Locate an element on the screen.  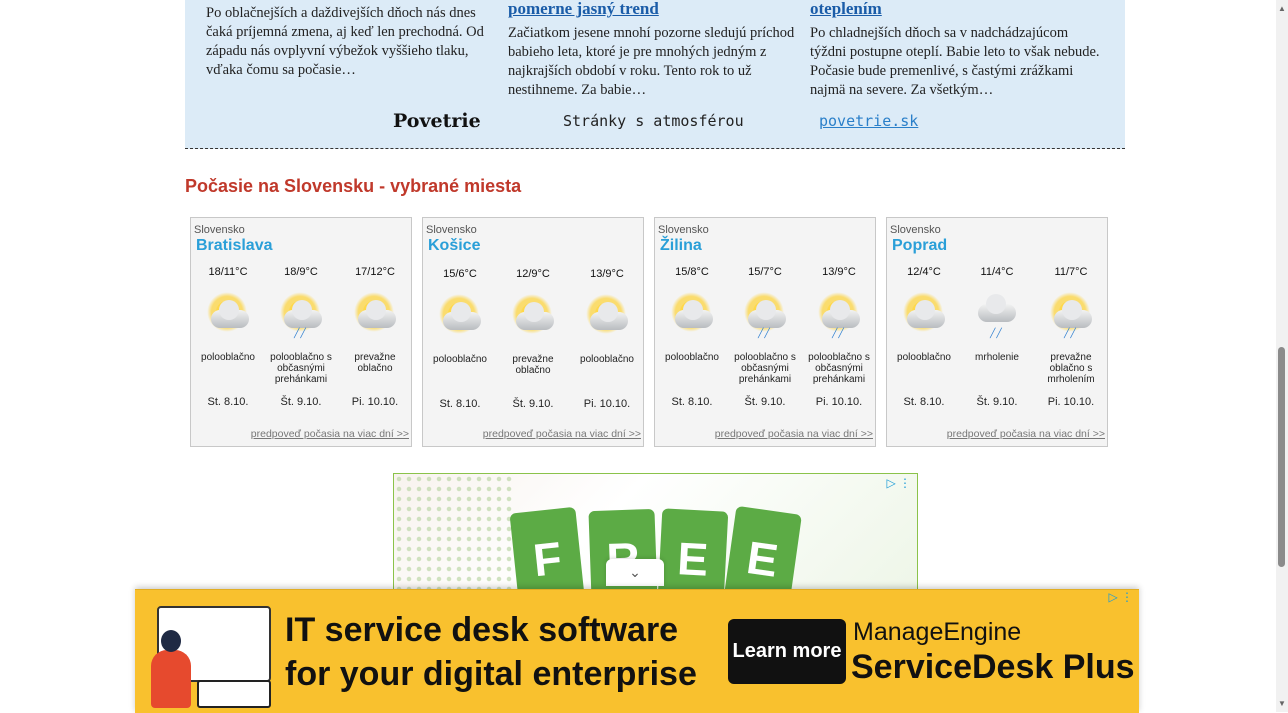
helpdesk-illustration is located at coordinates (210, 655).